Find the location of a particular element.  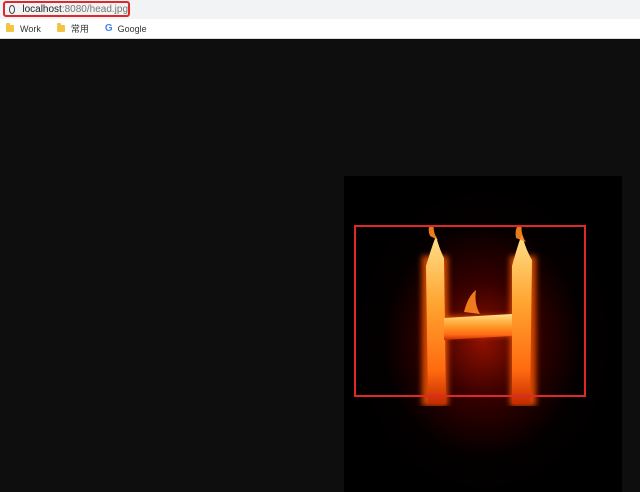

bookmark-label: Google is located at coordinates (132, 28).